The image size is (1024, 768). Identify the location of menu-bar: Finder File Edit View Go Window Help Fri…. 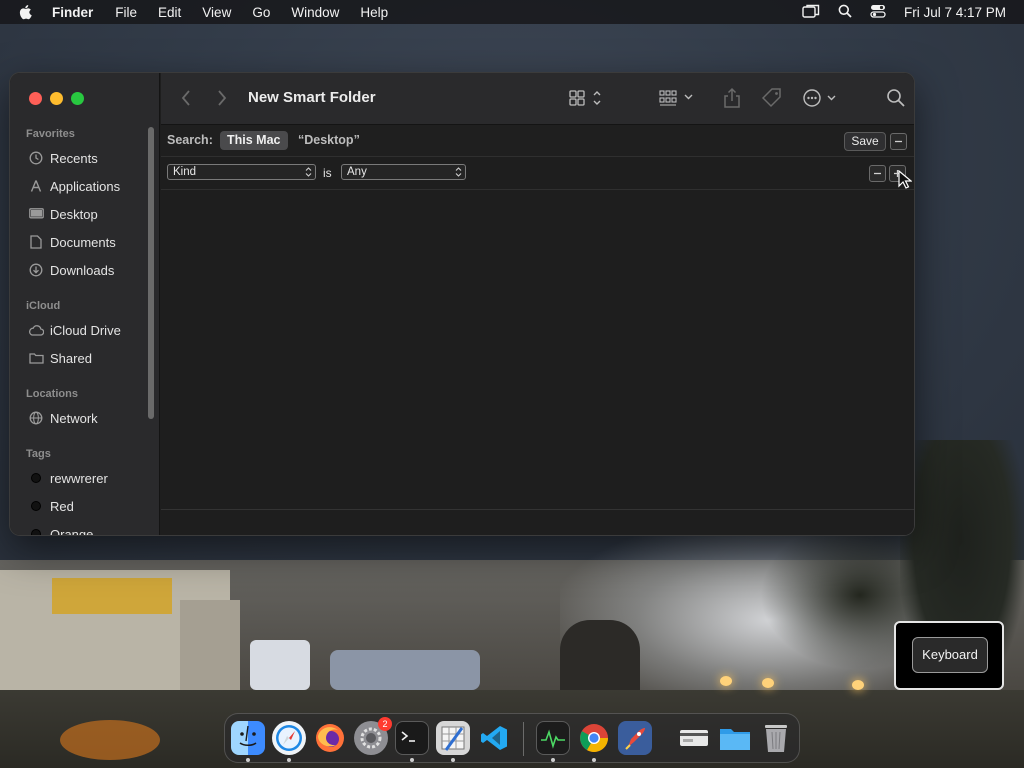
(512, 12).